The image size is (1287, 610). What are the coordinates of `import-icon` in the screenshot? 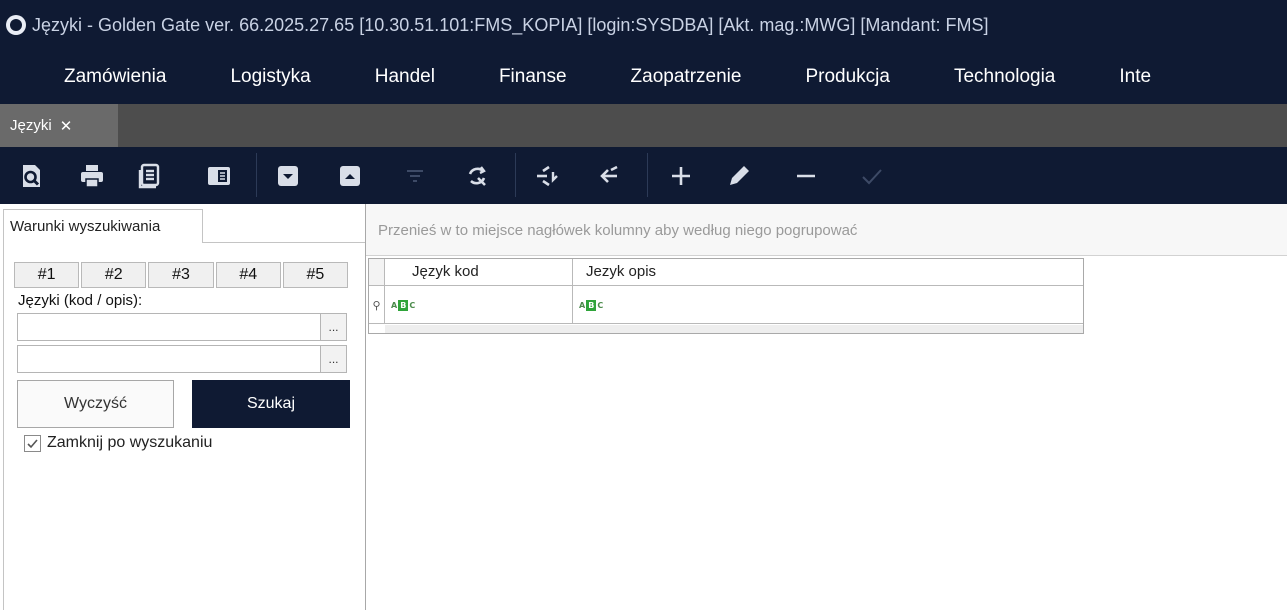 It's located at (288, 176).